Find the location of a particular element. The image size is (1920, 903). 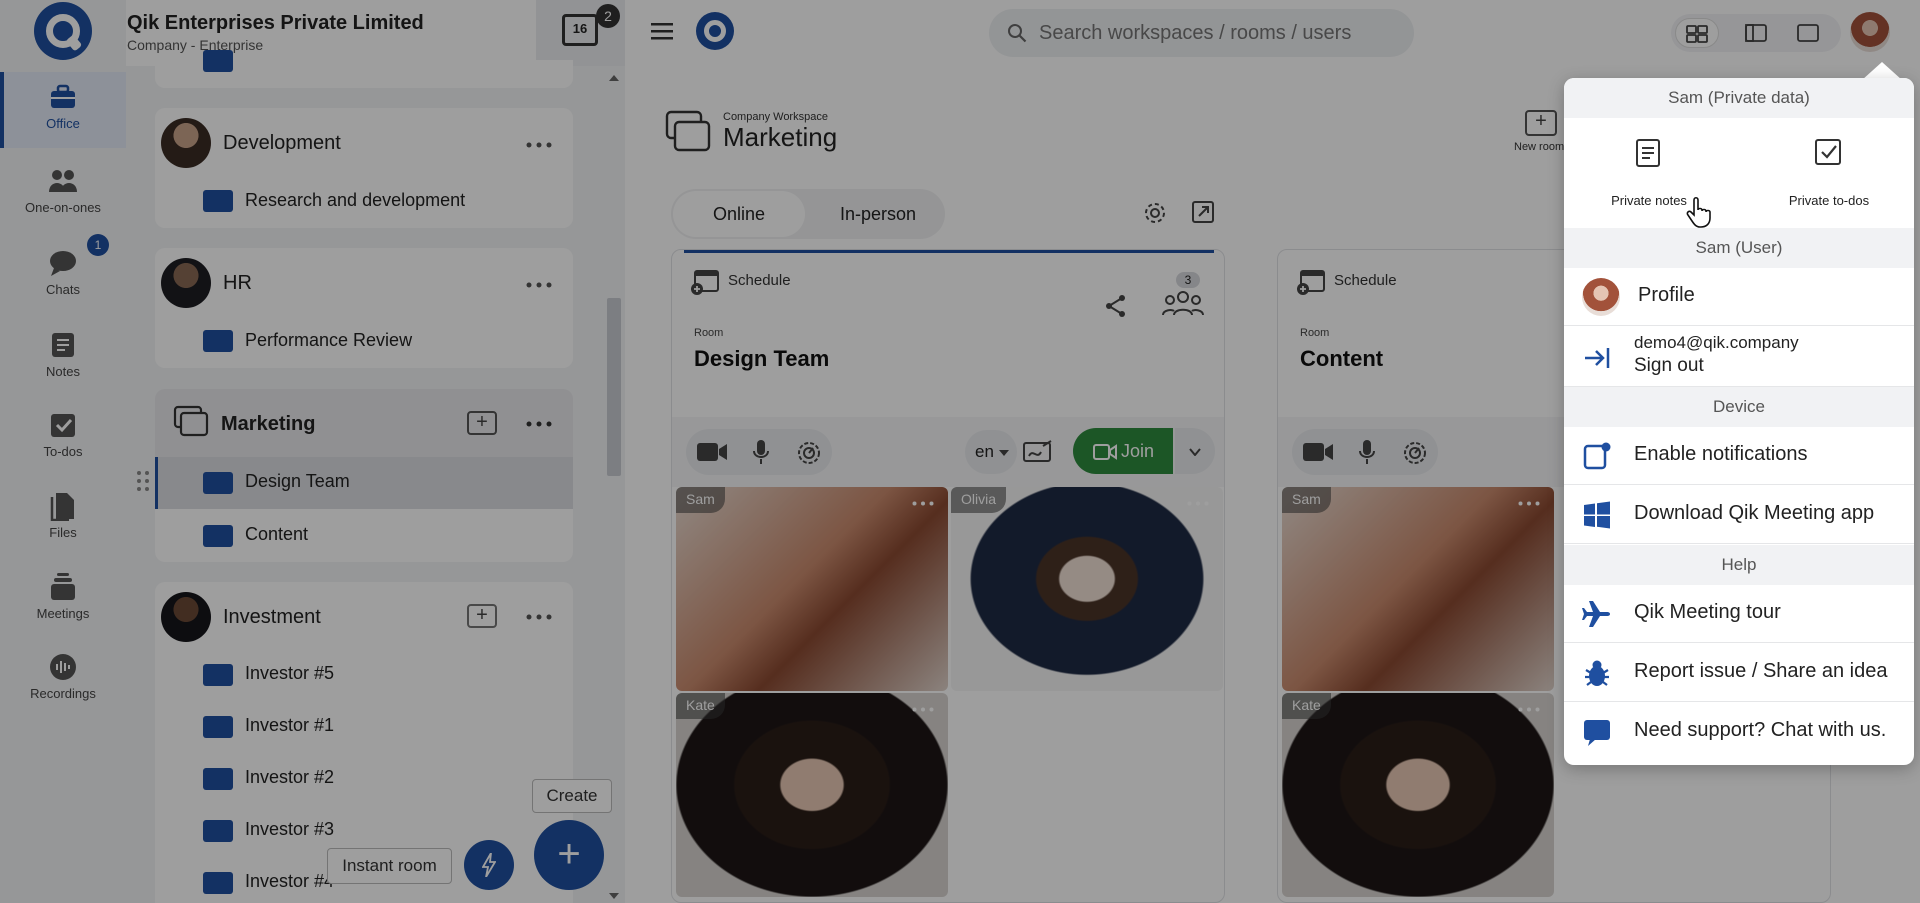

bug-icon is located at coordinates (1597, 673).